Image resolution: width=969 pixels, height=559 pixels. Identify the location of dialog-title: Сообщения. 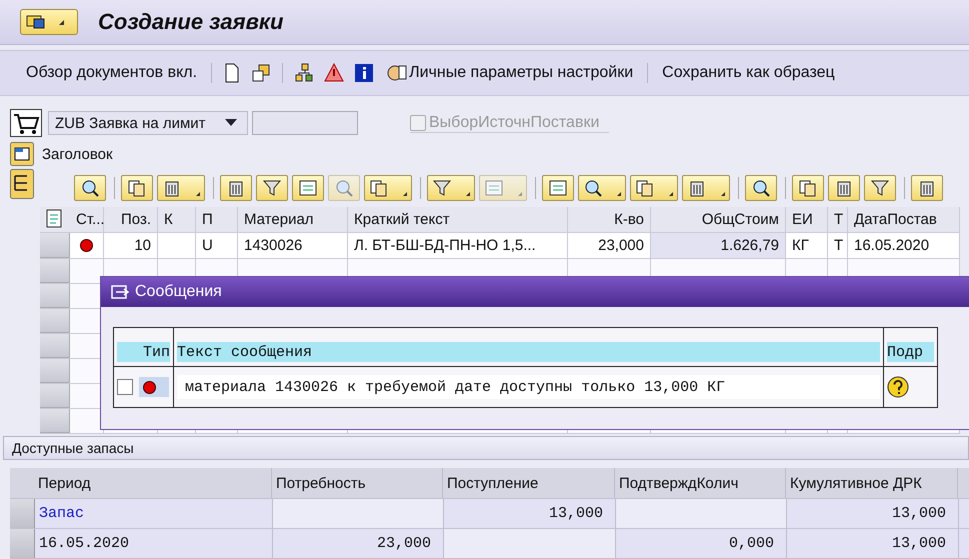
(178, 292).